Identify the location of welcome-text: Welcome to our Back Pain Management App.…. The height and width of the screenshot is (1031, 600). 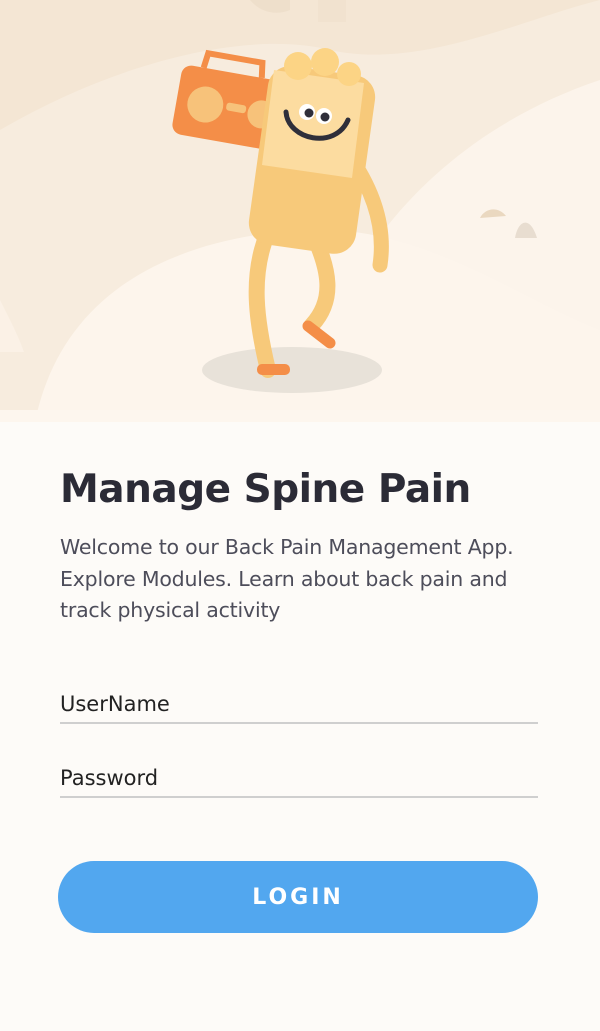
(287, 578).